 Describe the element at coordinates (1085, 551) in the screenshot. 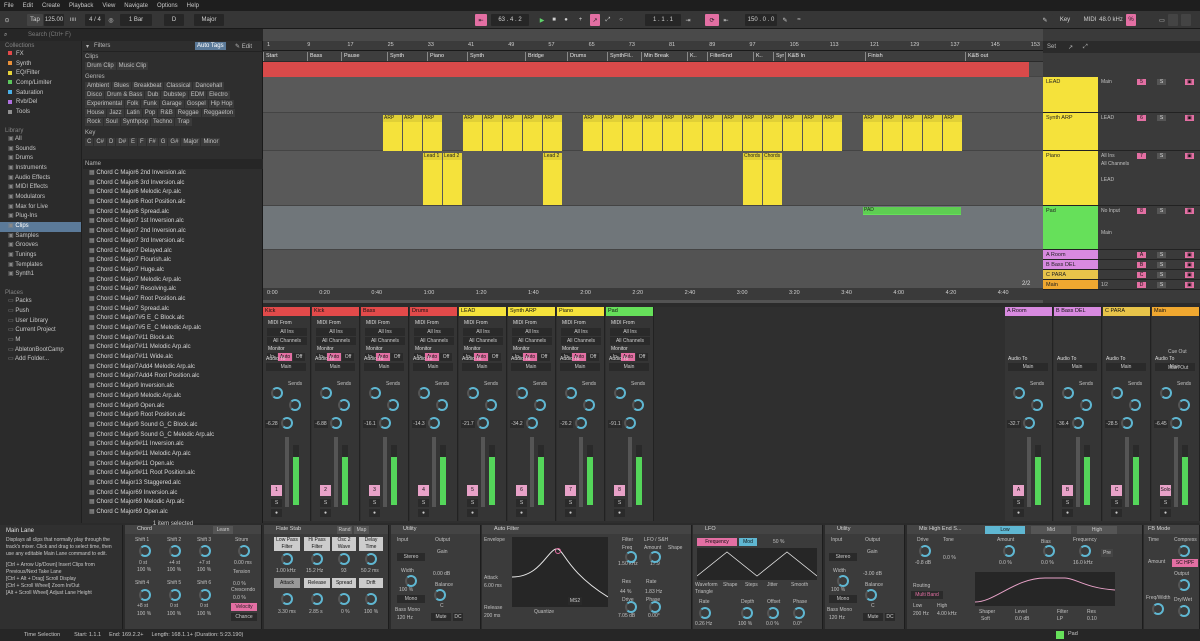

I see `frequency-knob` at that location.